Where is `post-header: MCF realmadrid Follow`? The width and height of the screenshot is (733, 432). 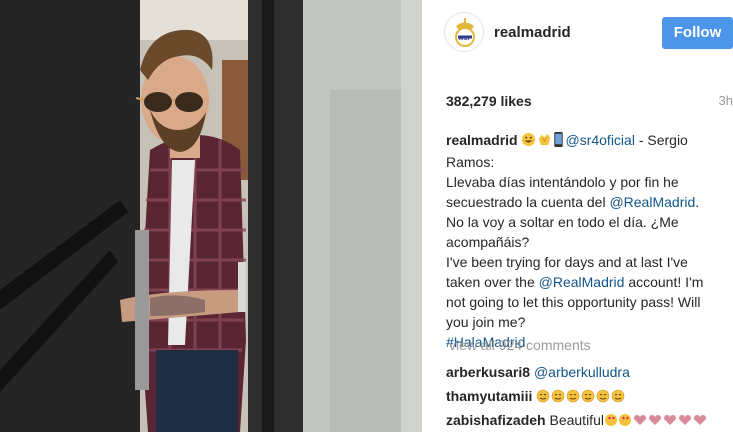 post-header: MCF realmadrid Follow is located at coordinates (577, 33).